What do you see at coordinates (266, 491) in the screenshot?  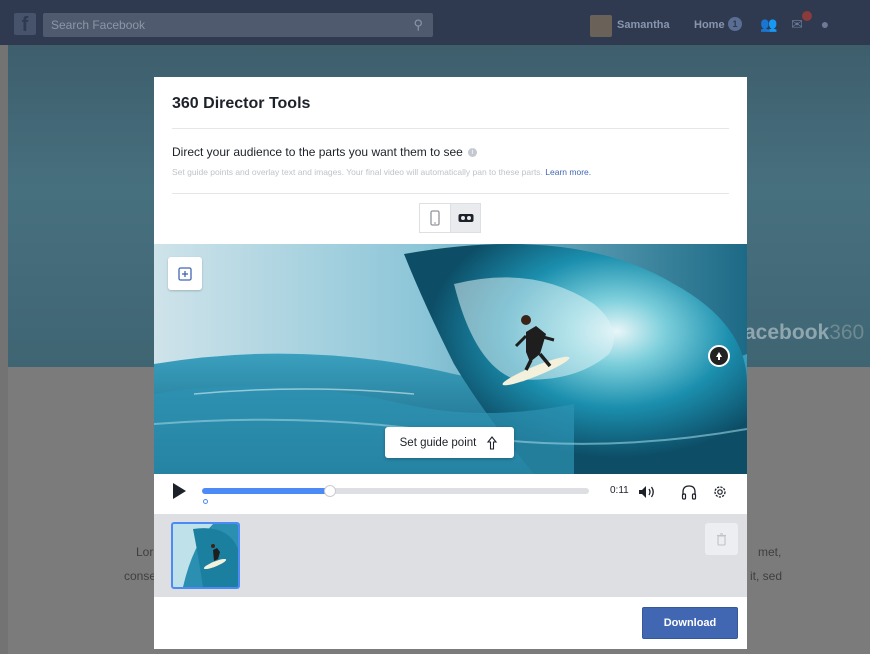 I see `progress-fill` at bounding box center [266, 491].